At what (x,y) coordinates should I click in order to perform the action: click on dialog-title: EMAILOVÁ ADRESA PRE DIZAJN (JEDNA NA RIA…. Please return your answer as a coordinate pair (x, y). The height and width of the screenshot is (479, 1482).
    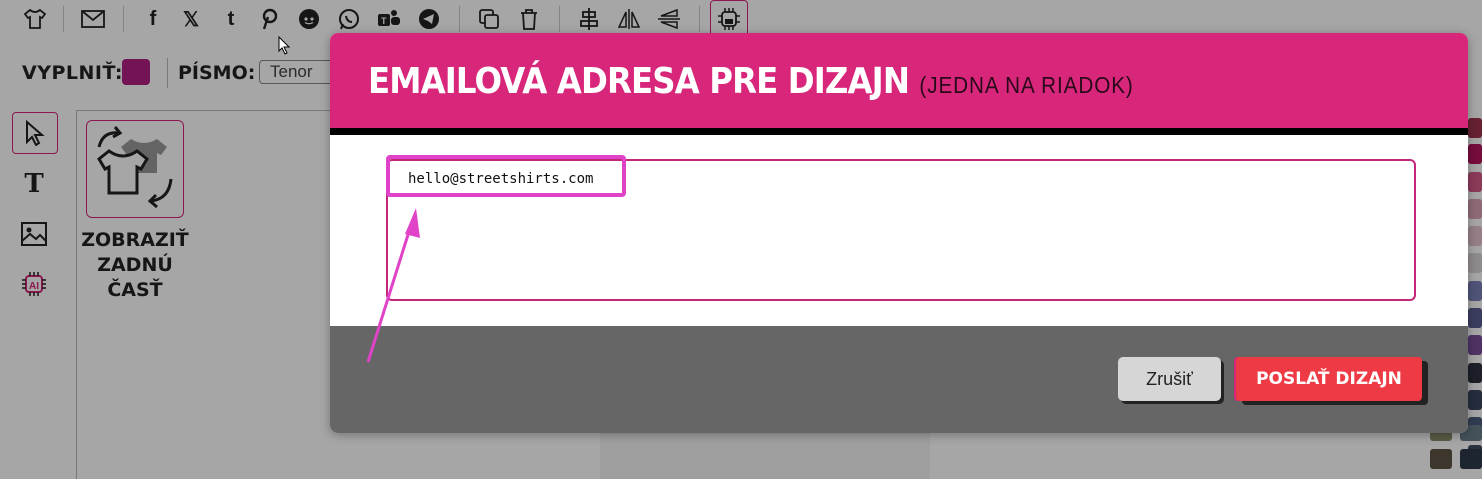
    Looking at the image, I should click on (751, 81).